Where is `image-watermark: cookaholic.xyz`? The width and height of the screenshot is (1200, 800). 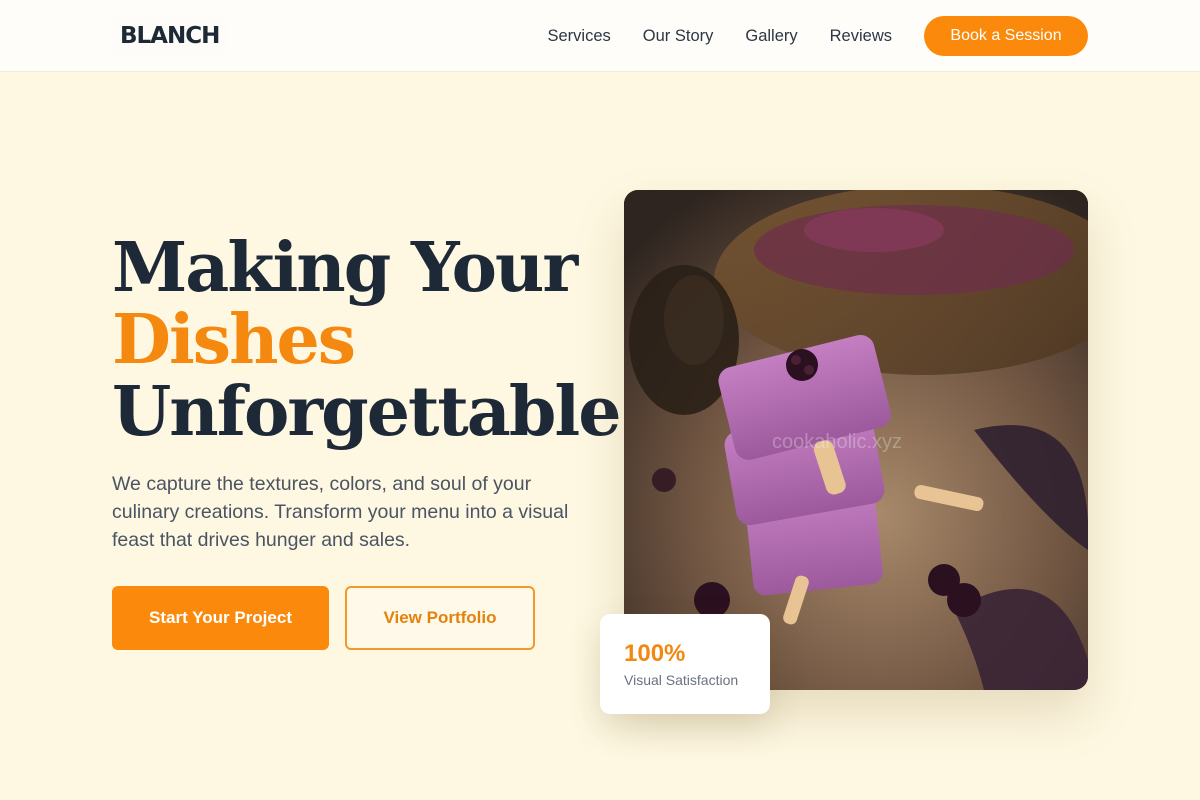 image-watermark: cookaholic.xyz is located at coordinates (837, 442).